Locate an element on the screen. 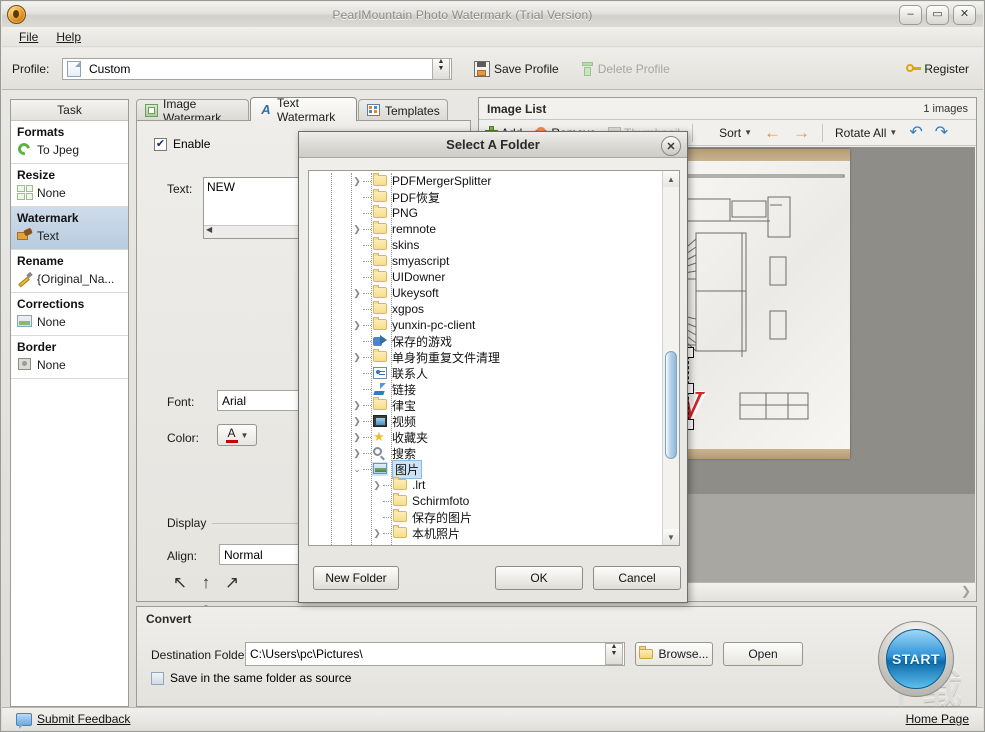  profile-file-icon is located at coordinates (74, 68).